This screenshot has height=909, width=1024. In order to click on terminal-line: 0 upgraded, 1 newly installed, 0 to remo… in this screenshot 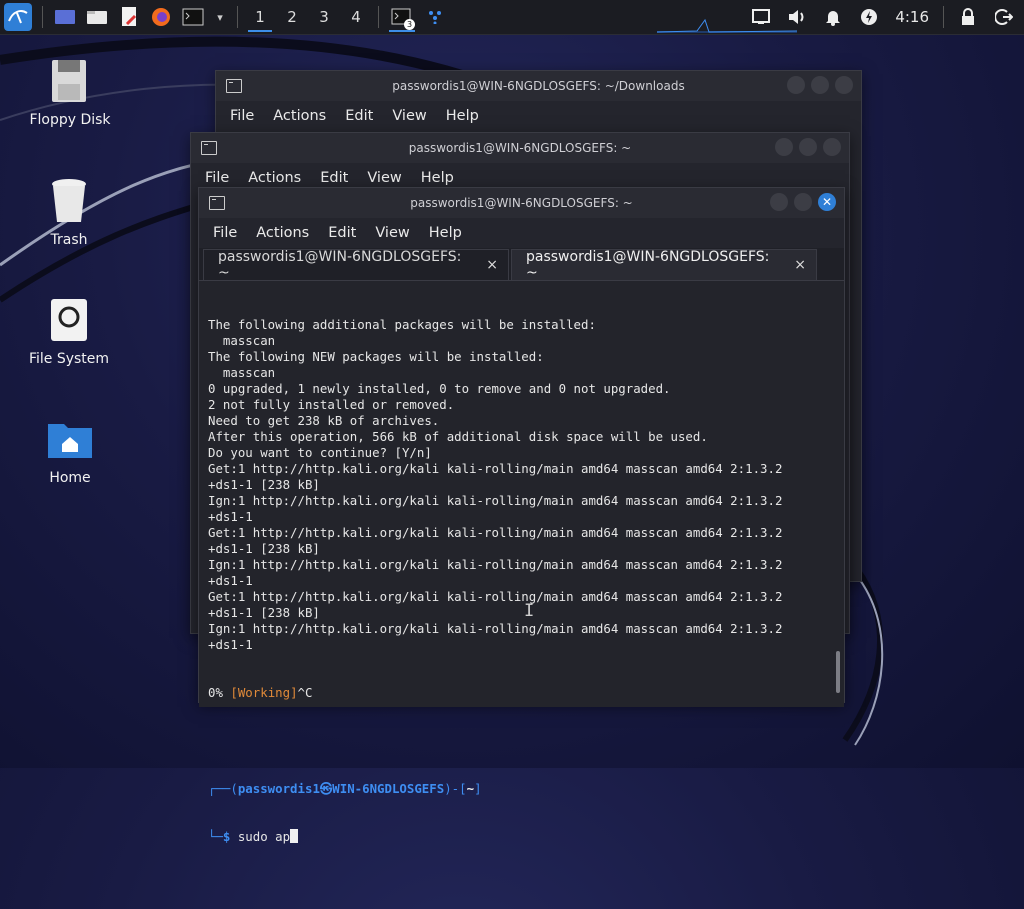, I will do `click(439, 388)`.